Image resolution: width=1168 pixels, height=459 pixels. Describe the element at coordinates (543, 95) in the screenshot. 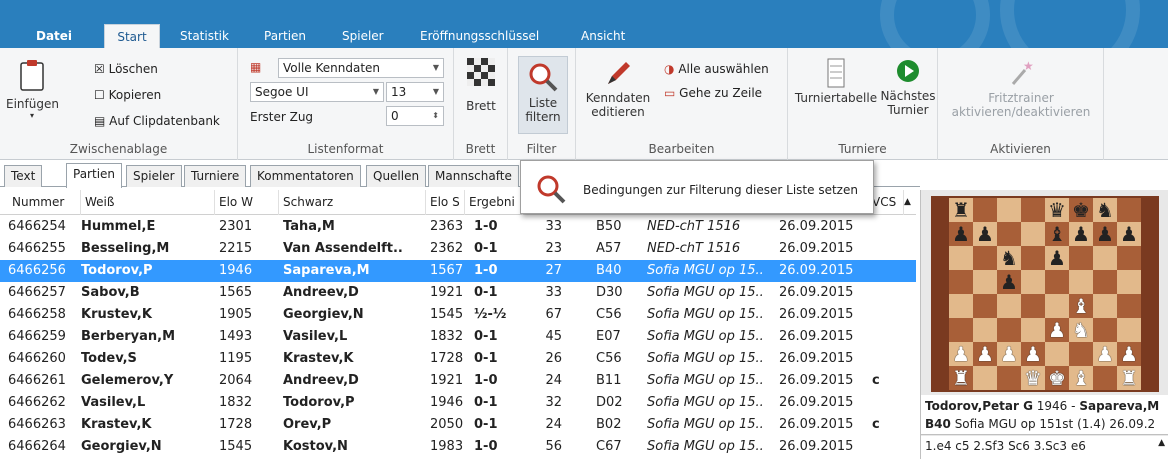

I see `liste-filtern-button: Liste filtern` at that location.